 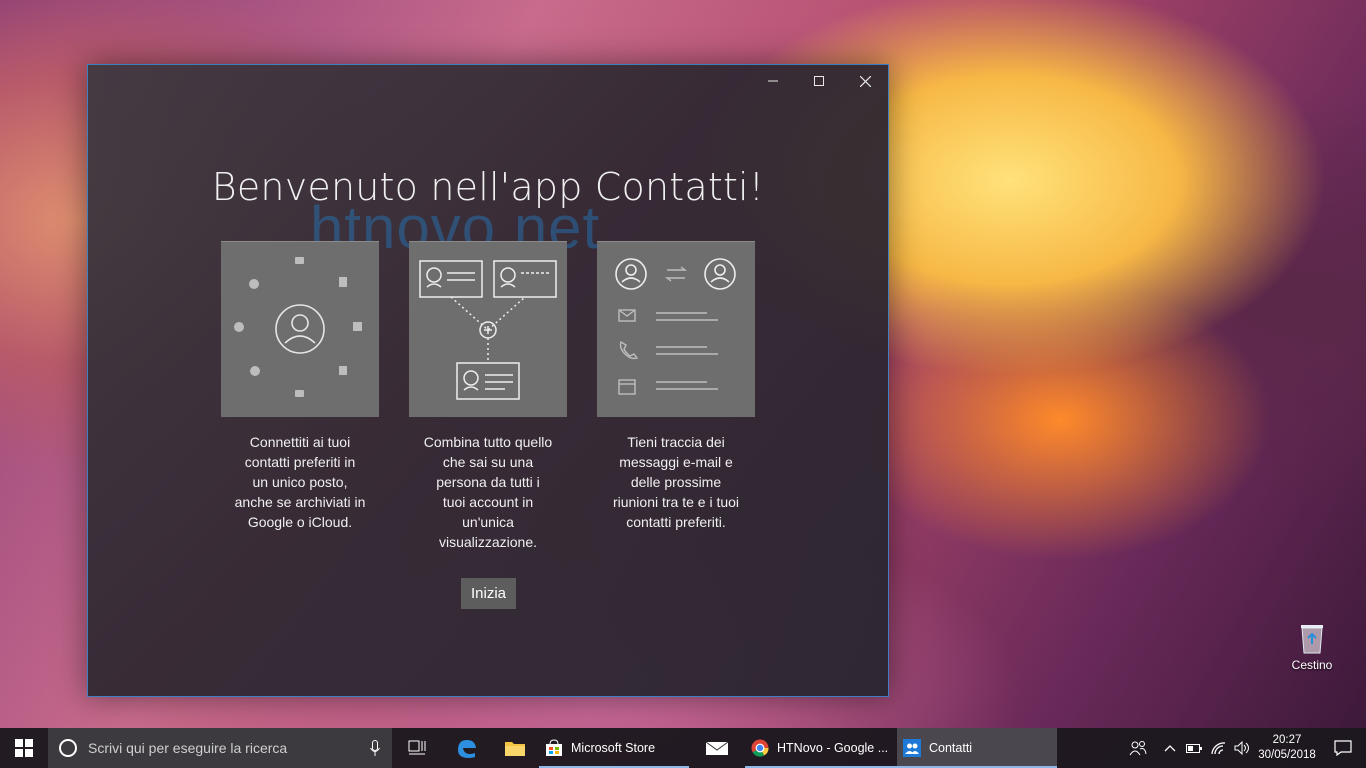 I want to click on merge-contacts-icon, so click(x=488, y=329).